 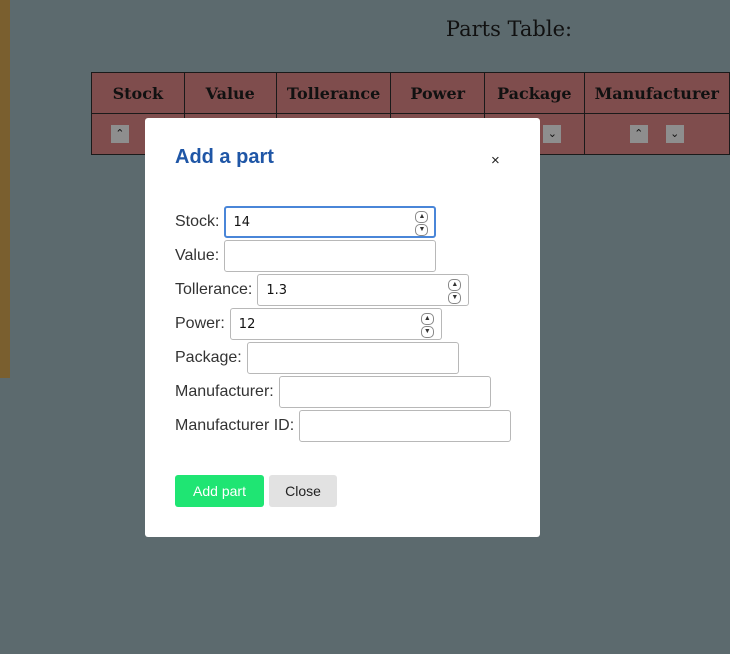 I want to click on value-row: Value:, so click(x=306, y=256).